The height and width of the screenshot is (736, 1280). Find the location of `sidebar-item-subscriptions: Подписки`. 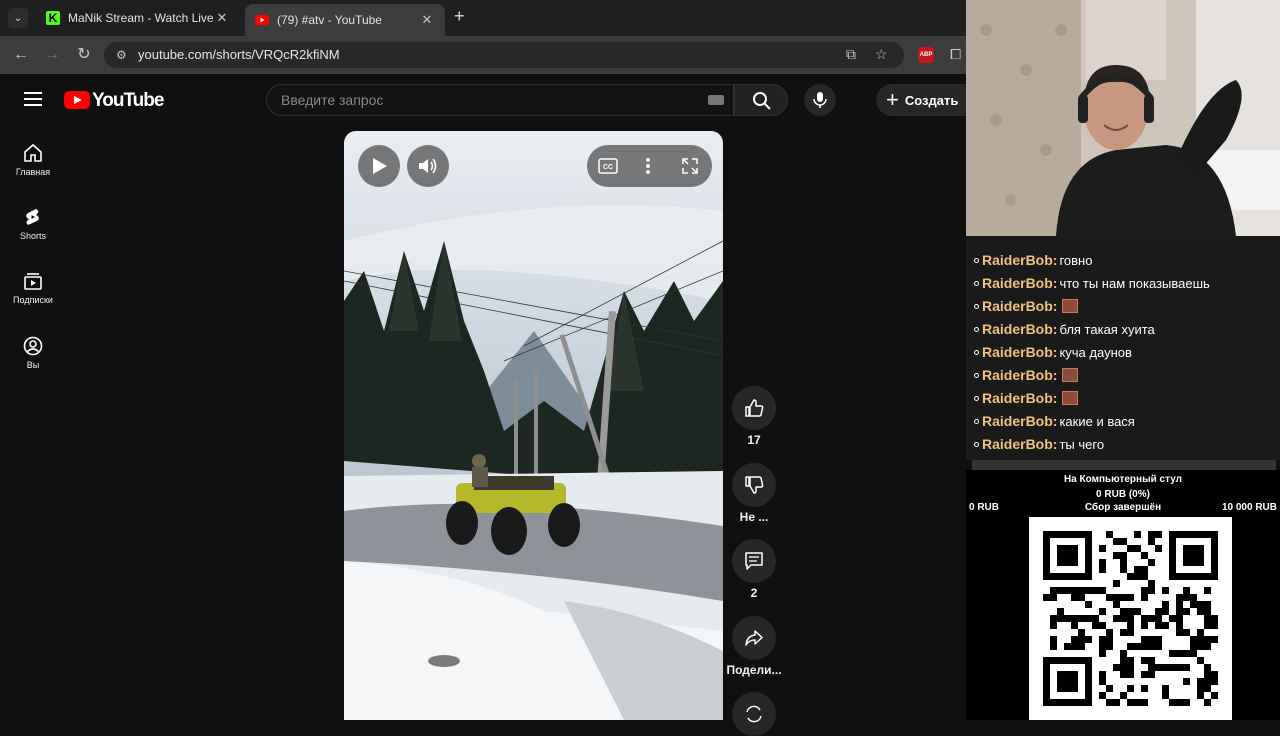

sidebar-item-subscriptions: Подписки is located at coordinates (33, 288).